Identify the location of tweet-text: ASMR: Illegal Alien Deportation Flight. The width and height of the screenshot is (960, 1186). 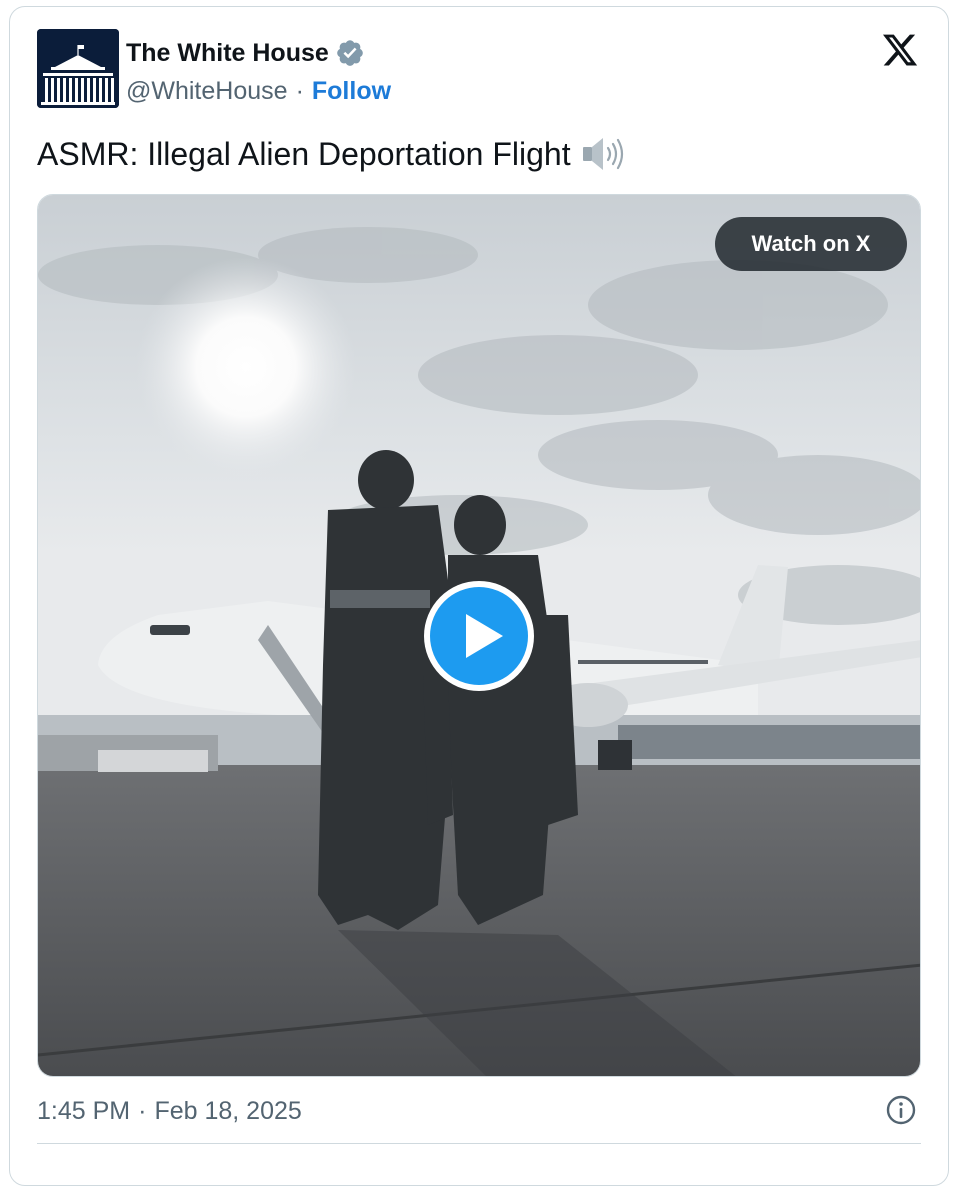
(332, 154).